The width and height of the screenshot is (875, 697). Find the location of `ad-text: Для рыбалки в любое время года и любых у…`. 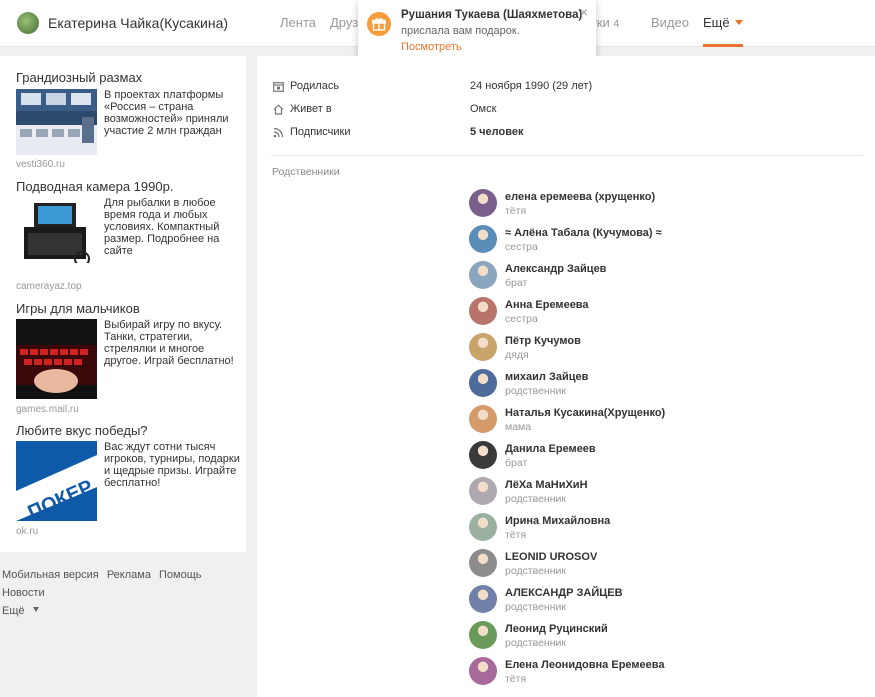

ad-text: Для рыбалки в любое время года и любых у… is located at coordinates (172, 227).